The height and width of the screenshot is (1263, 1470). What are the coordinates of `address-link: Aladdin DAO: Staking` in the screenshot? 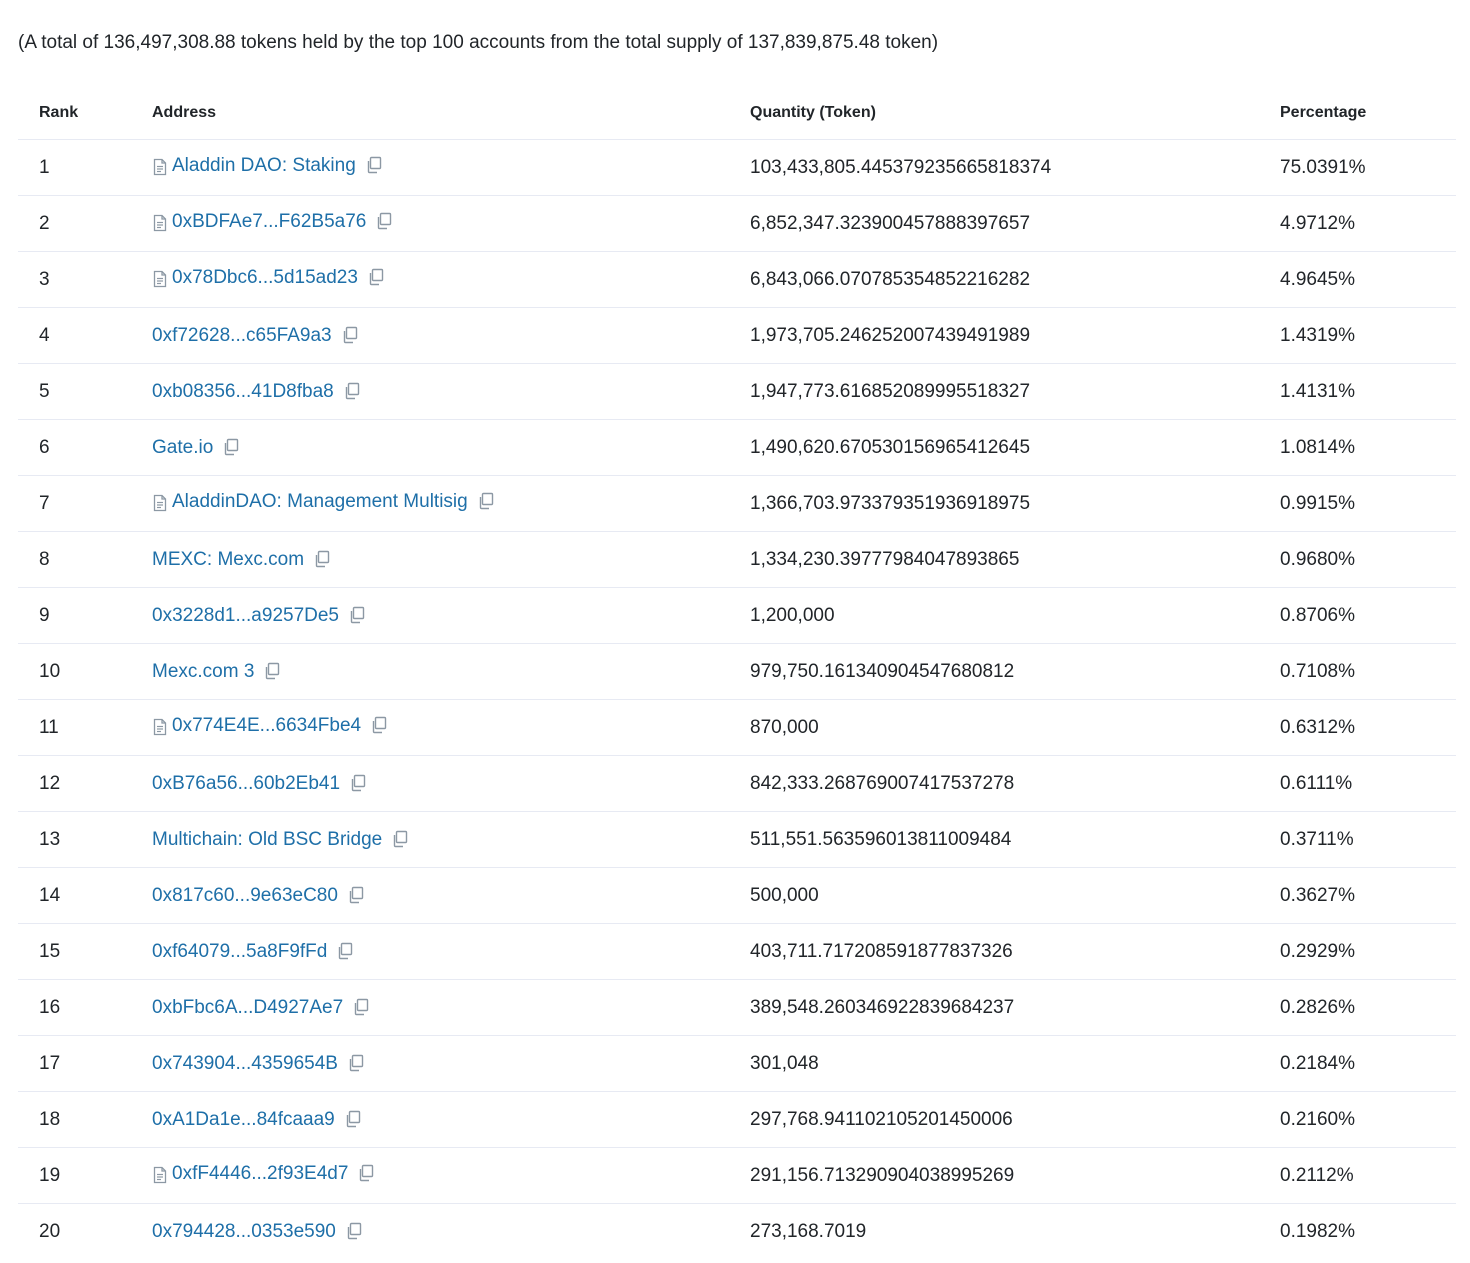 It's located at (264, 166).